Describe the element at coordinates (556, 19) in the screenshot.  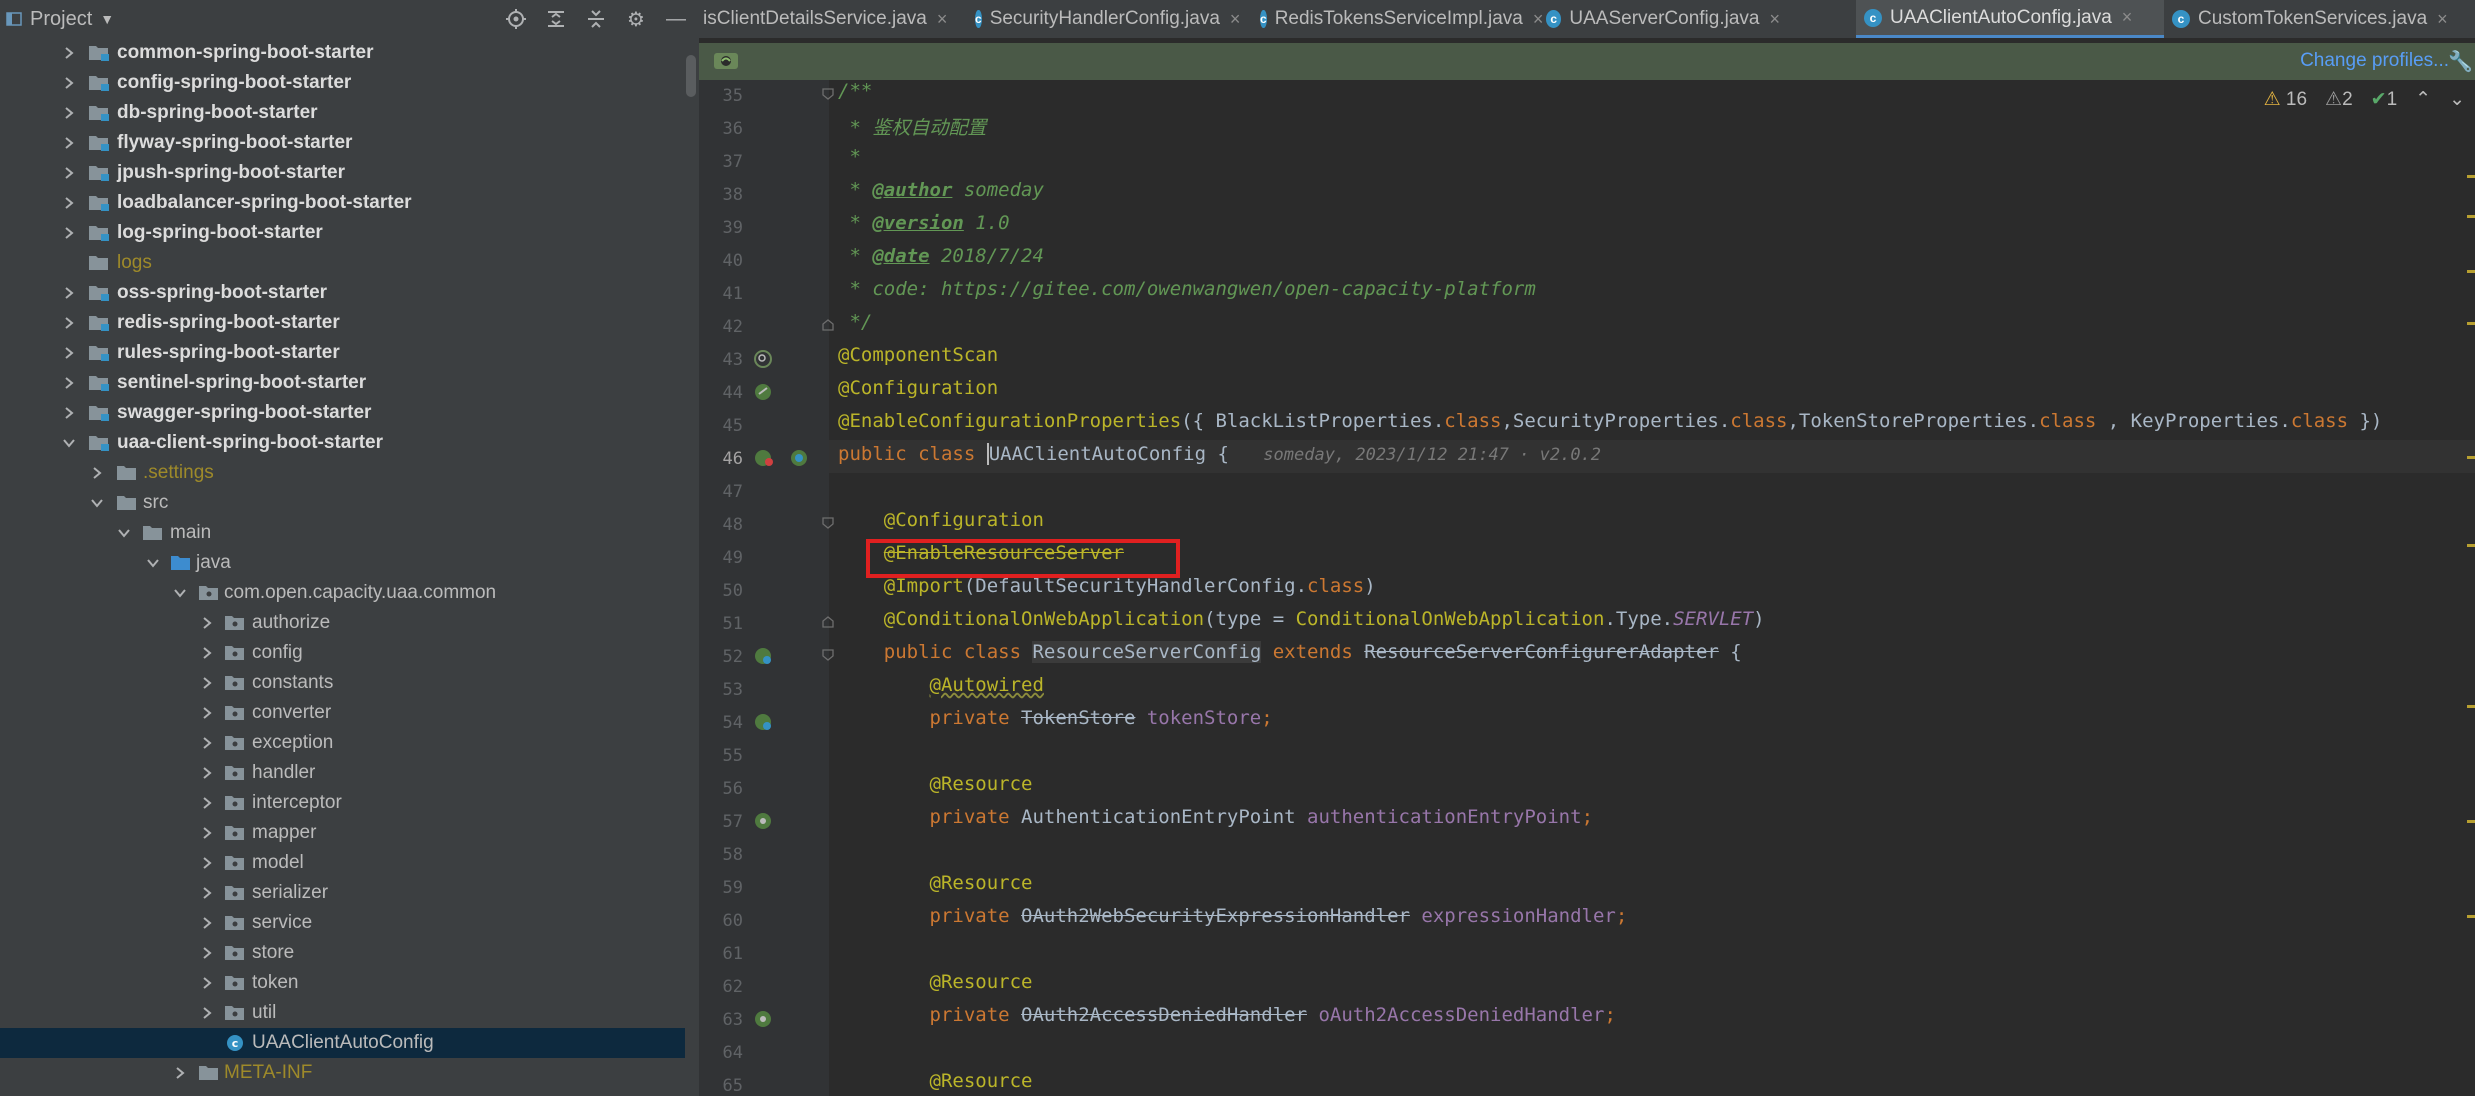
I see `expand-all-icon` at that location.